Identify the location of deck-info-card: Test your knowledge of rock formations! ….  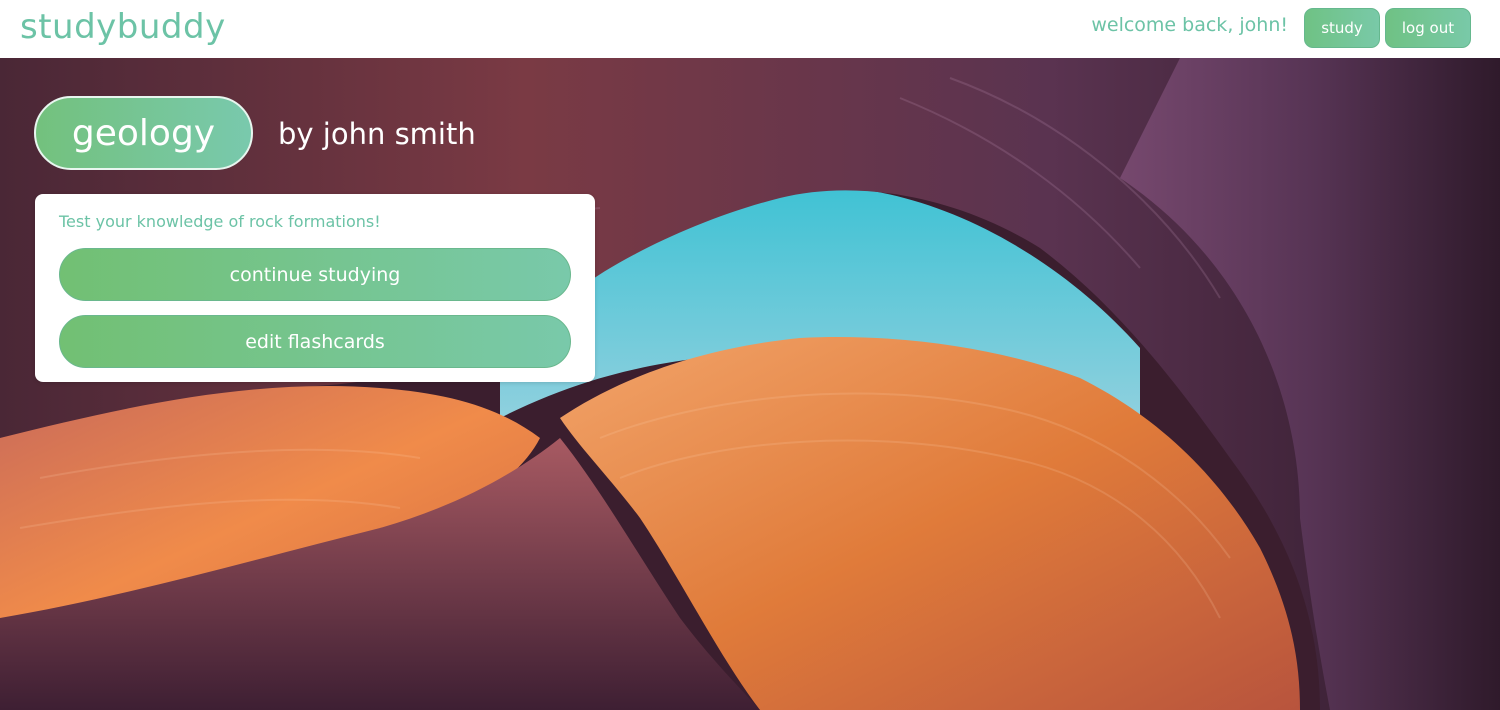
(315, 288).